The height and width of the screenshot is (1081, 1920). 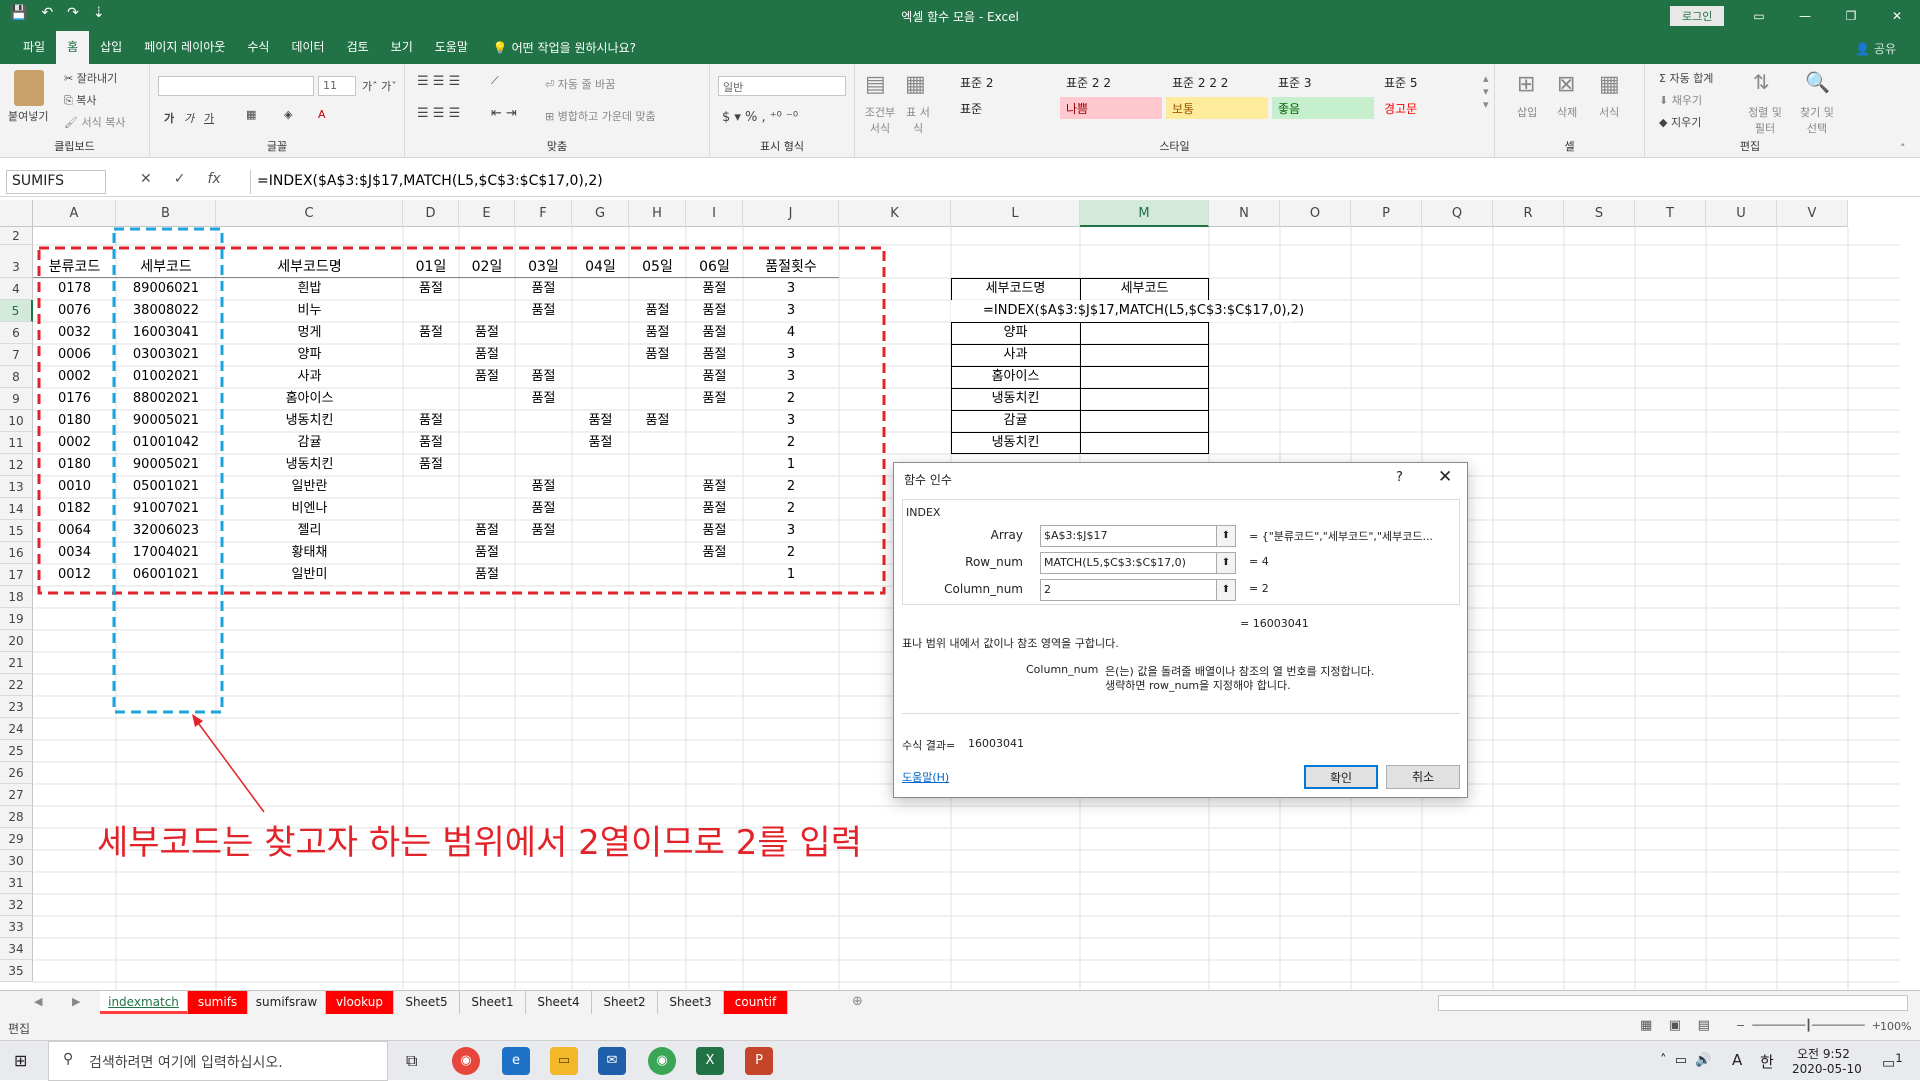 What do you see at coordinates (1609, 84) in the screenshot?
I see `format-cells-icon: ▦` at bounding box center [1609, 84].